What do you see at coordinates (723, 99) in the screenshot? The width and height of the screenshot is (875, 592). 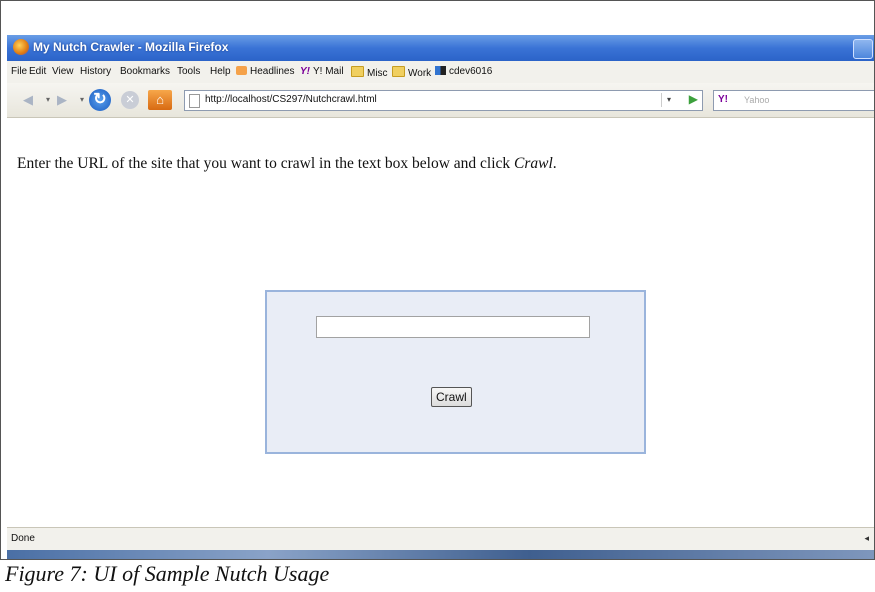 I see `search-engine-icon: Y!` at bounding box center [723, 99].